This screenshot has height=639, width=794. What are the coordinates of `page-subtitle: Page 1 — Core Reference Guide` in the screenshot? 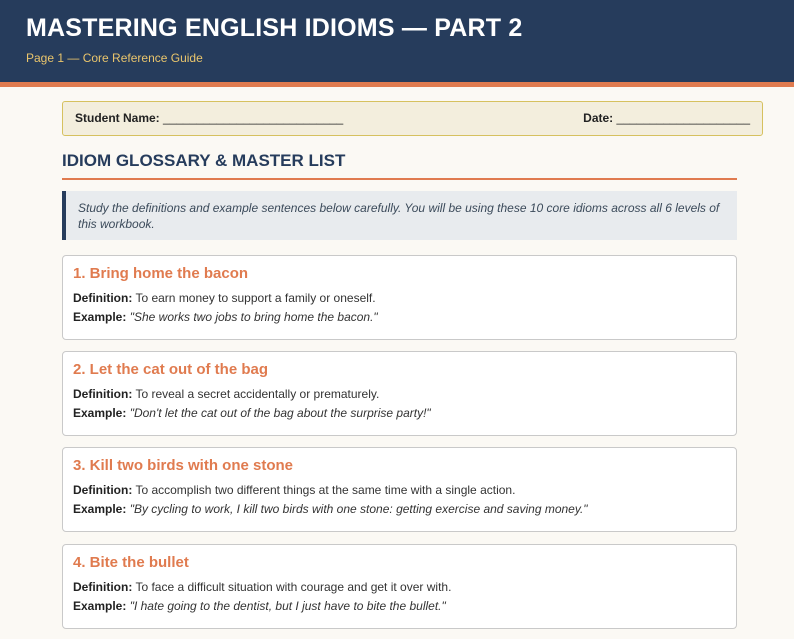 It's located at (114, 58).